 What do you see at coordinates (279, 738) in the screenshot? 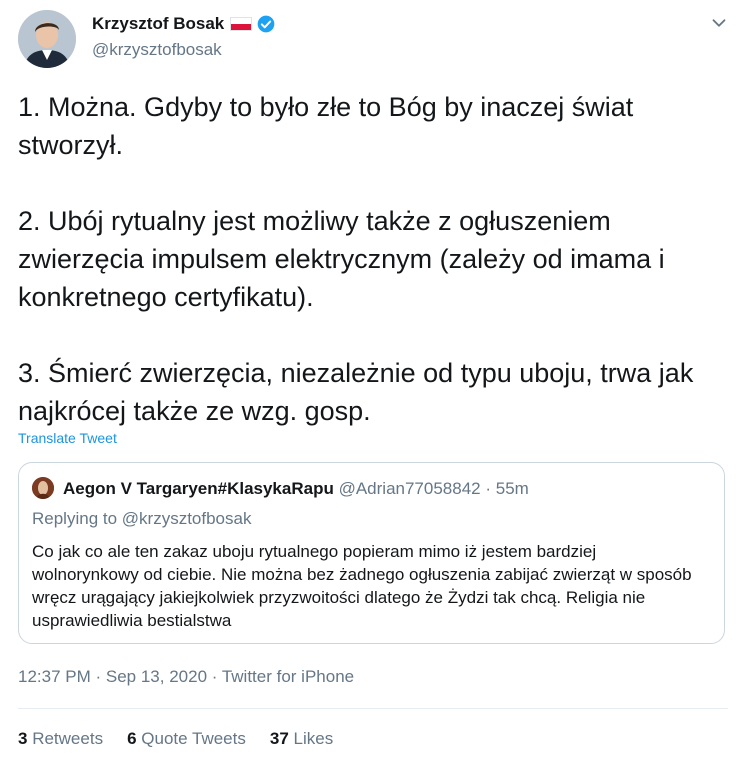
I see `likes-count: 37` at bounding box center [279, 738].